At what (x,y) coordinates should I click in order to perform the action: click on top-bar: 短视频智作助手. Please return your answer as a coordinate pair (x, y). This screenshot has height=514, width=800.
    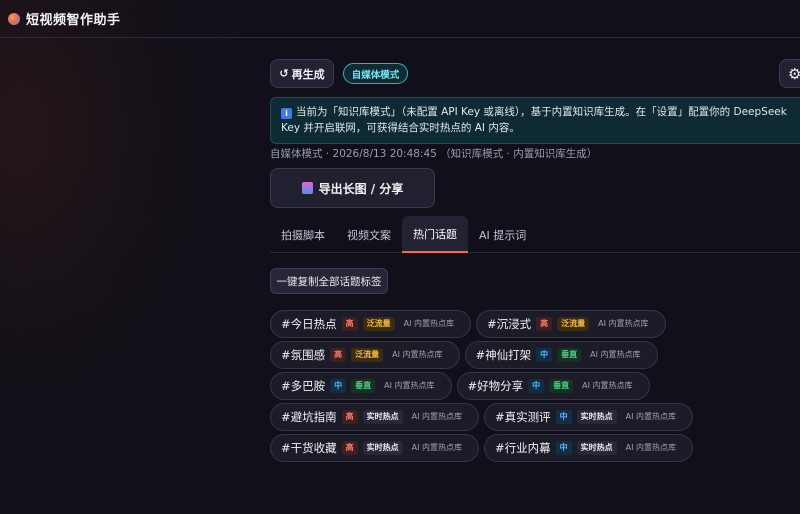
    Looking at the image, I should click on (400, 19).